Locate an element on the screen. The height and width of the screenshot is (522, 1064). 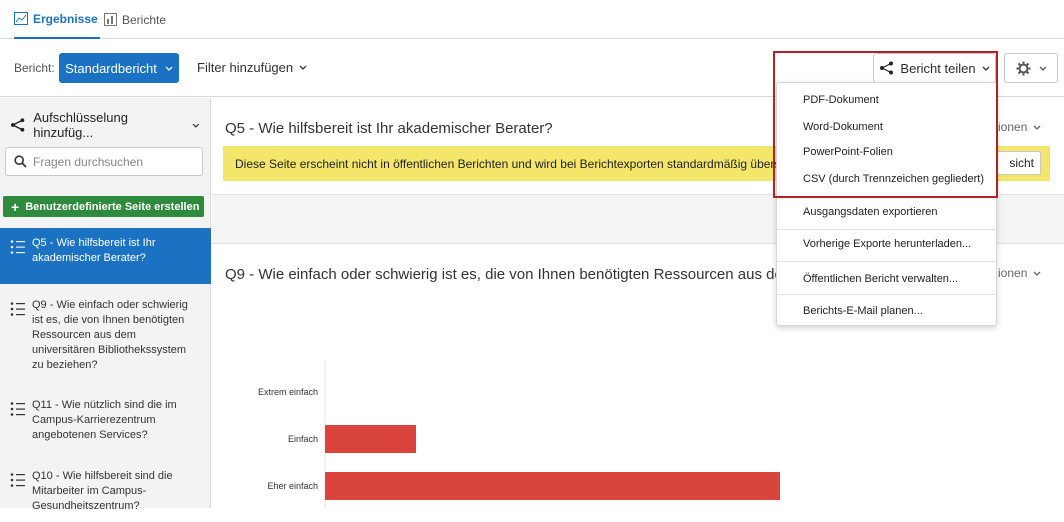
bar-chart-icon is located at coordinates (110, 19).